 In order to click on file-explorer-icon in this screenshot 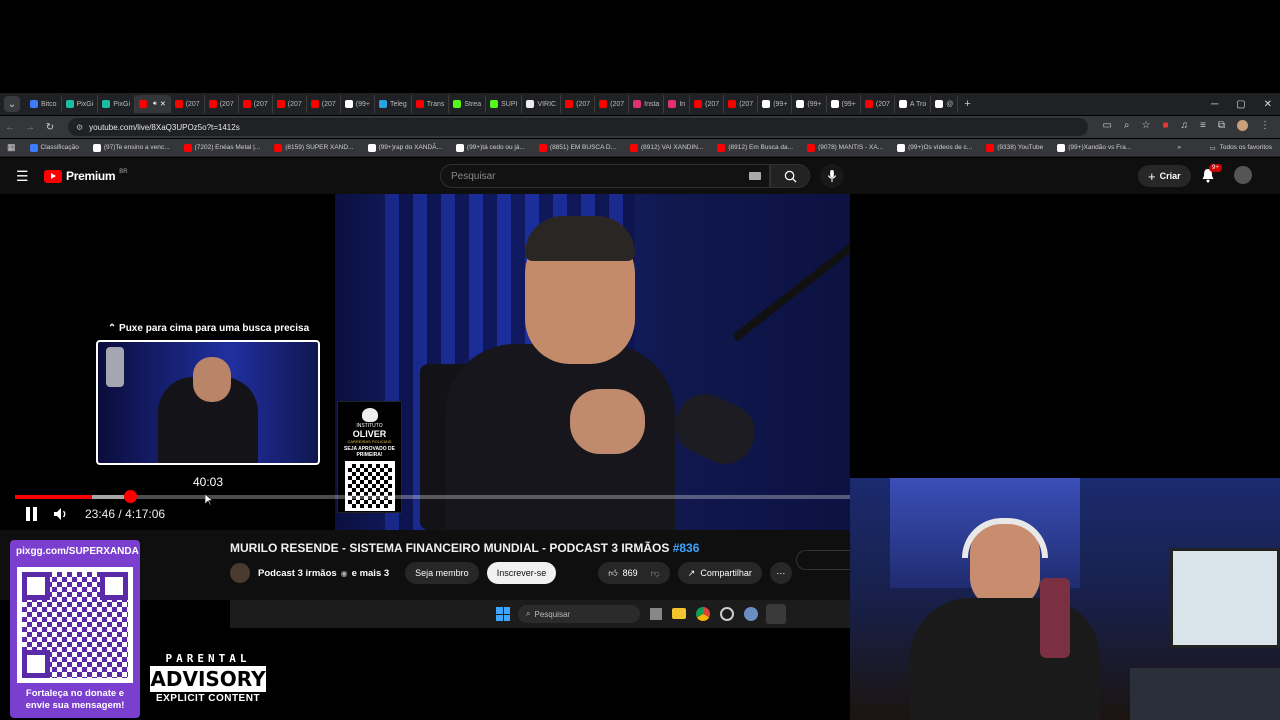, I will do `click(679, 613)`.